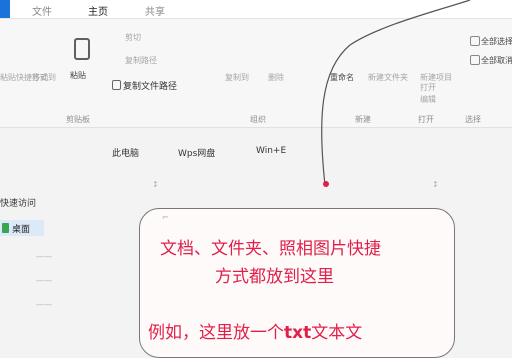 Image resolution: width=512 pixels, height=358 pixels. I want to click on annotation-line-2: 方式都放到这里, so click(274, 277).